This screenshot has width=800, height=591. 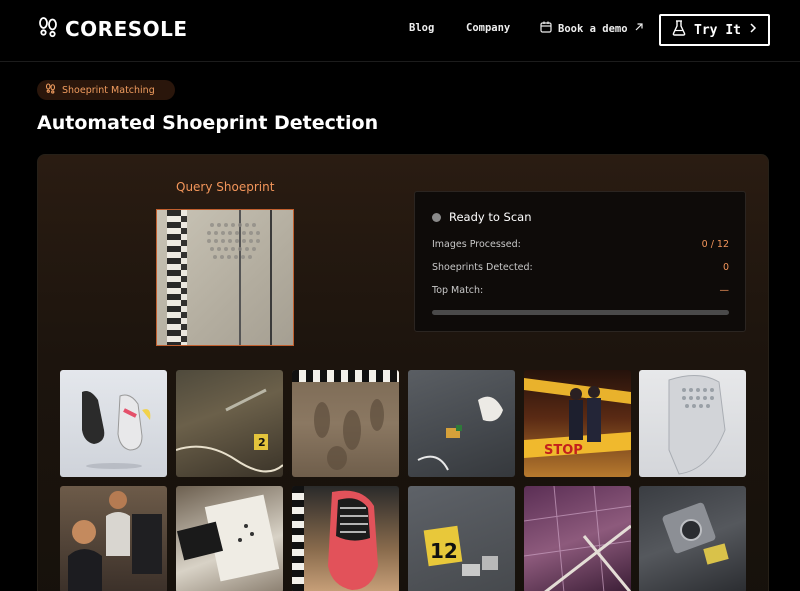 I want to click on tiled-floor, so click(x=577, y=538).